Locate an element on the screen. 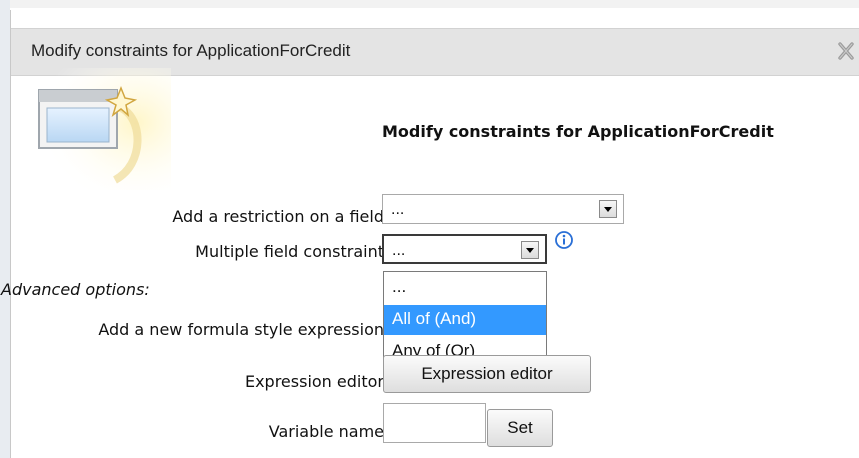 This screenshot has width=859, height=458. info-icon is located at coordinates (564, 240).